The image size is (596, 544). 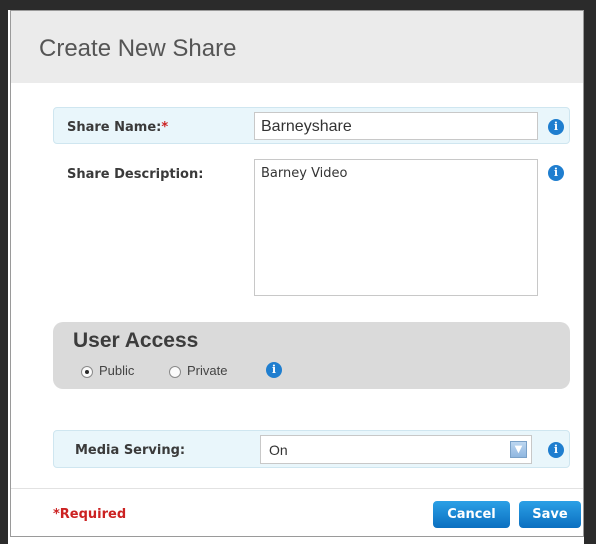 I want to click on save-button: Save, so click(x=550, y=514).